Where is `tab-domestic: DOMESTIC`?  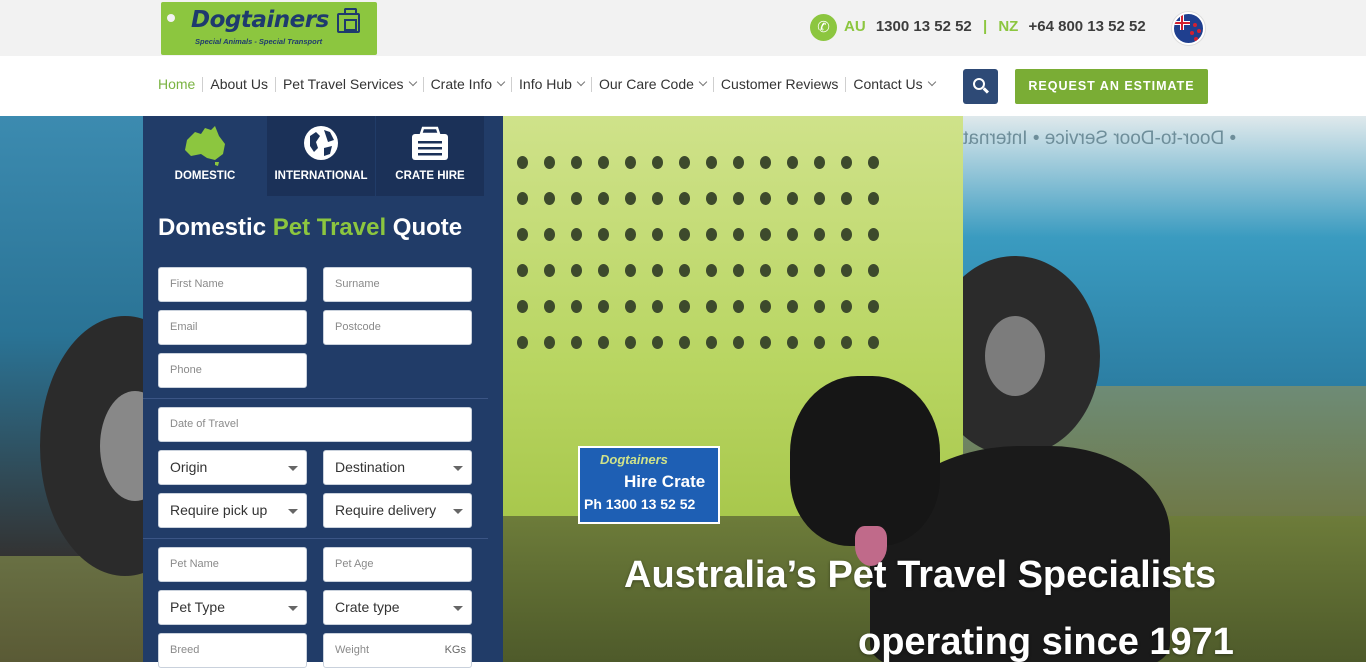 tab-domestic: DOMESTIC is located at coordinates (205, 156).